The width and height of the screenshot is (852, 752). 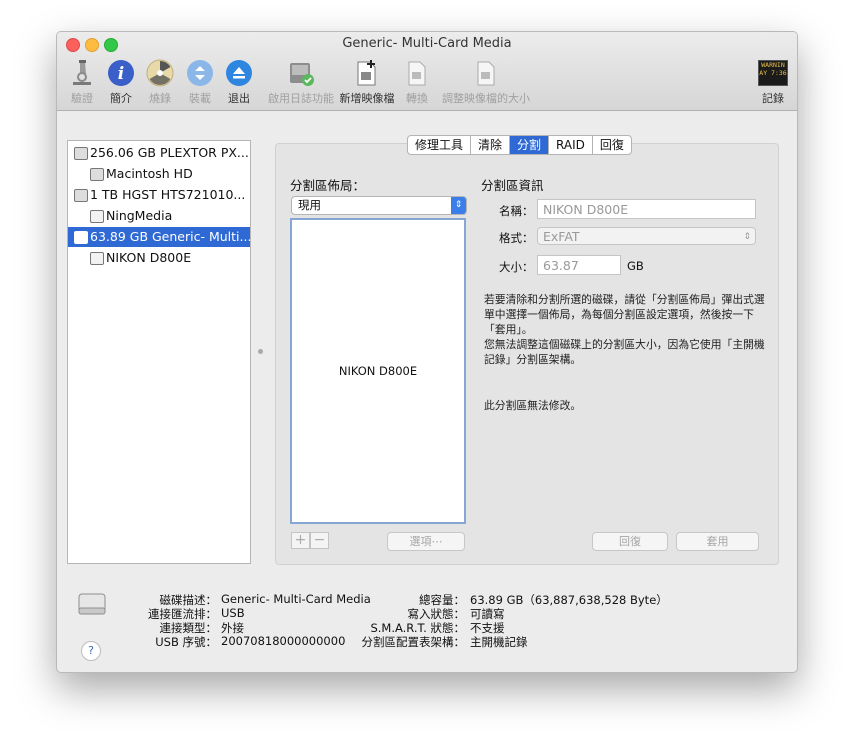 What do you see at coordinates (367, 98) in the screenshot?
I see `new-image-label: 新增映像檔` at bounding box center [367, 98].